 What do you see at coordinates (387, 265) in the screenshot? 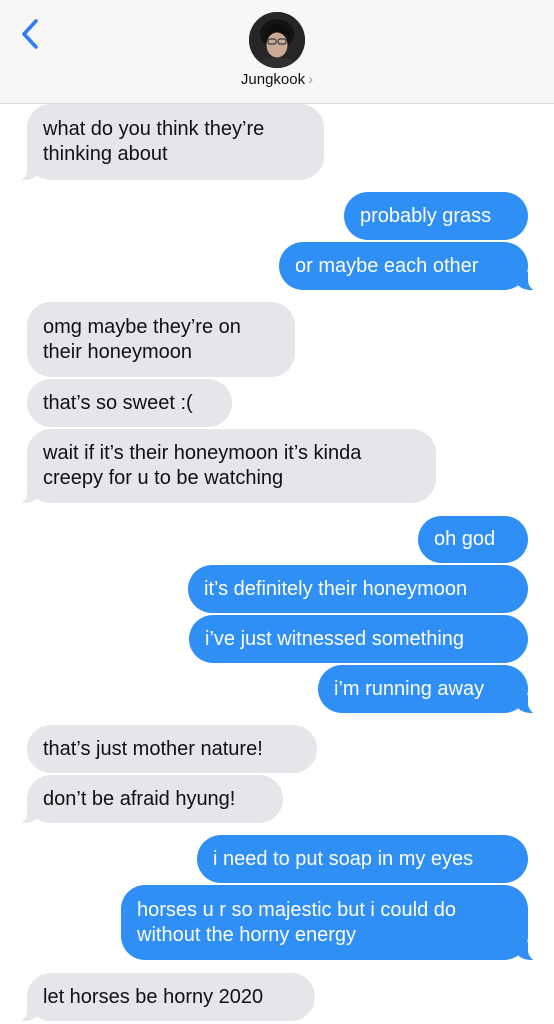
I see `message-text: or maybe each other` at bounding box center [387, 265].